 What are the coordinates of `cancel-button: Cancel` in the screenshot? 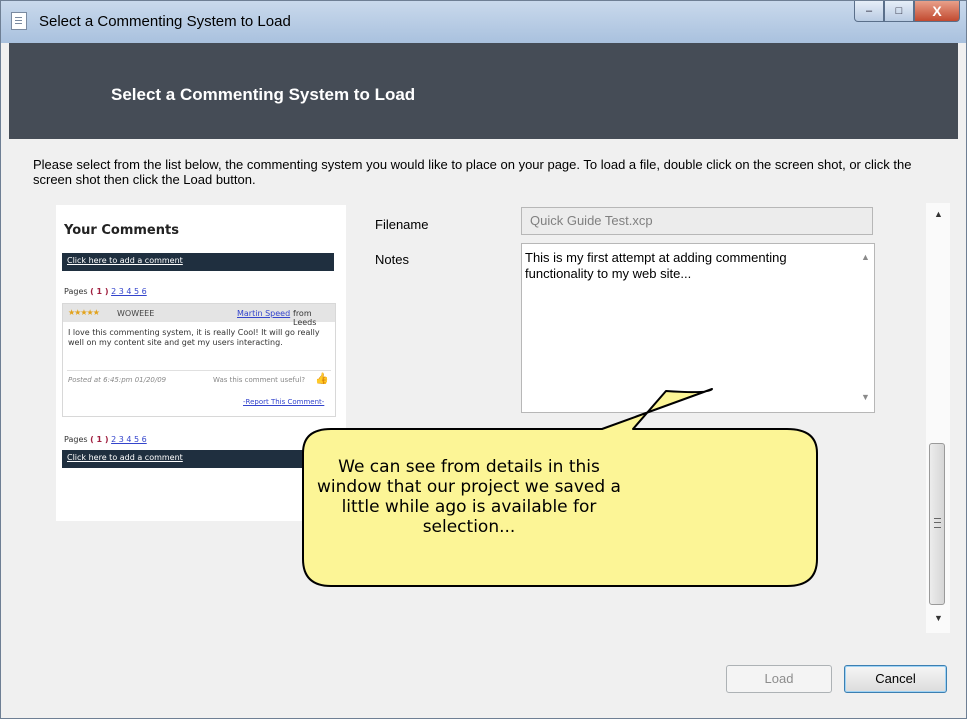 It's located at (895, 679).